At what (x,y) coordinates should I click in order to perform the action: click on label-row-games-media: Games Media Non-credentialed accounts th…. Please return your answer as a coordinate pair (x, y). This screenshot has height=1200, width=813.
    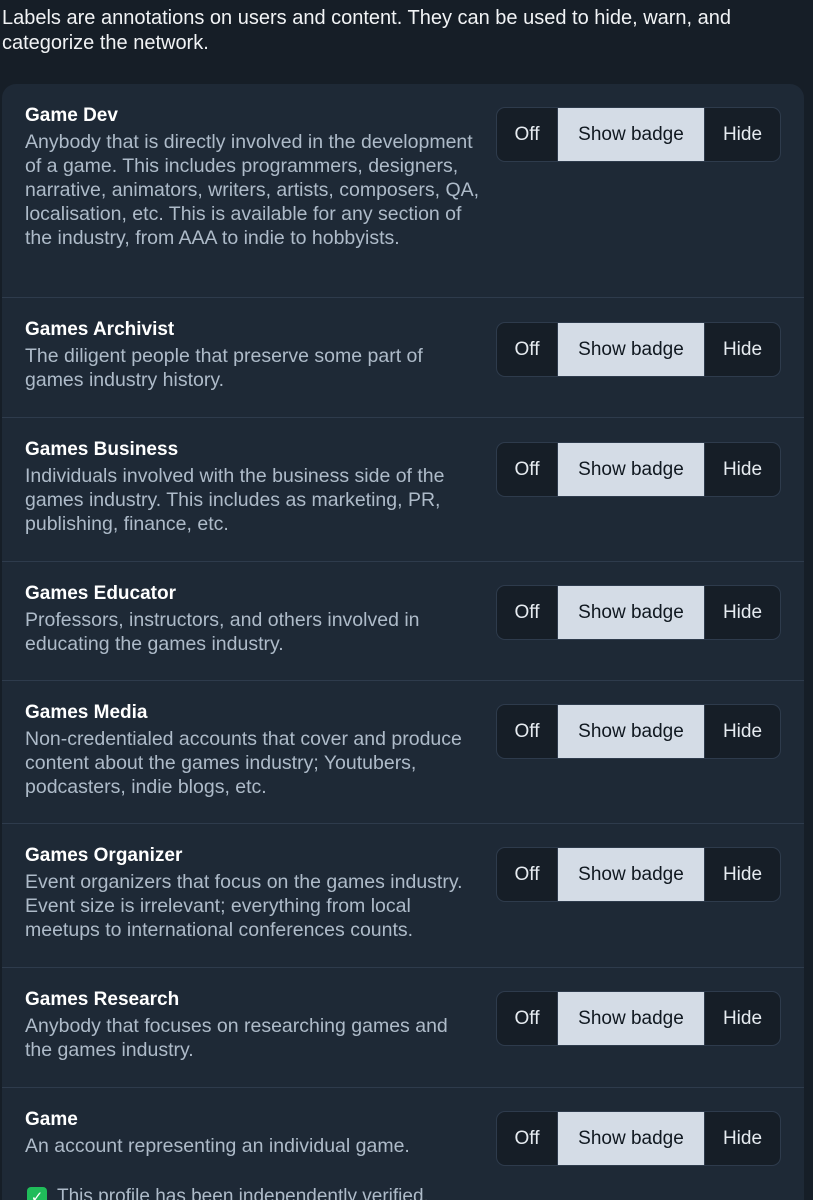
    Looking at the image, I should click on (403, 752).